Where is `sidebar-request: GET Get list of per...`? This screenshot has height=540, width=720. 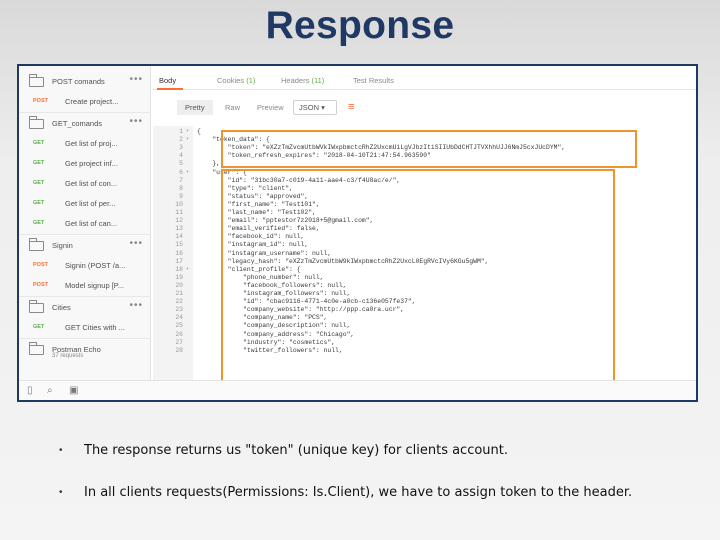
sidebar-request: GET Get list of per... is located at coordinates (85, 204).